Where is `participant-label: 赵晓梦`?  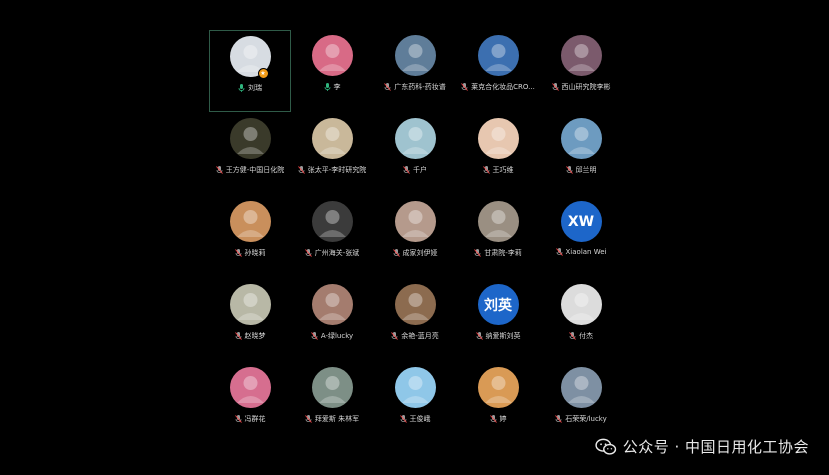
participant-label: 赵晓梦 is located at coordinates (250, 336).